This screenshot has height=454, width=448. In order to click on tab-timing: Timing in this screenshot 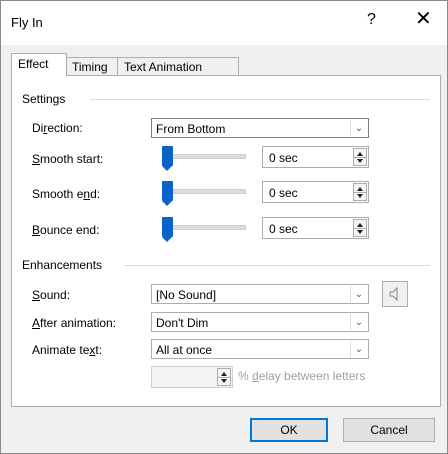, I will do `click(92, 66)`.